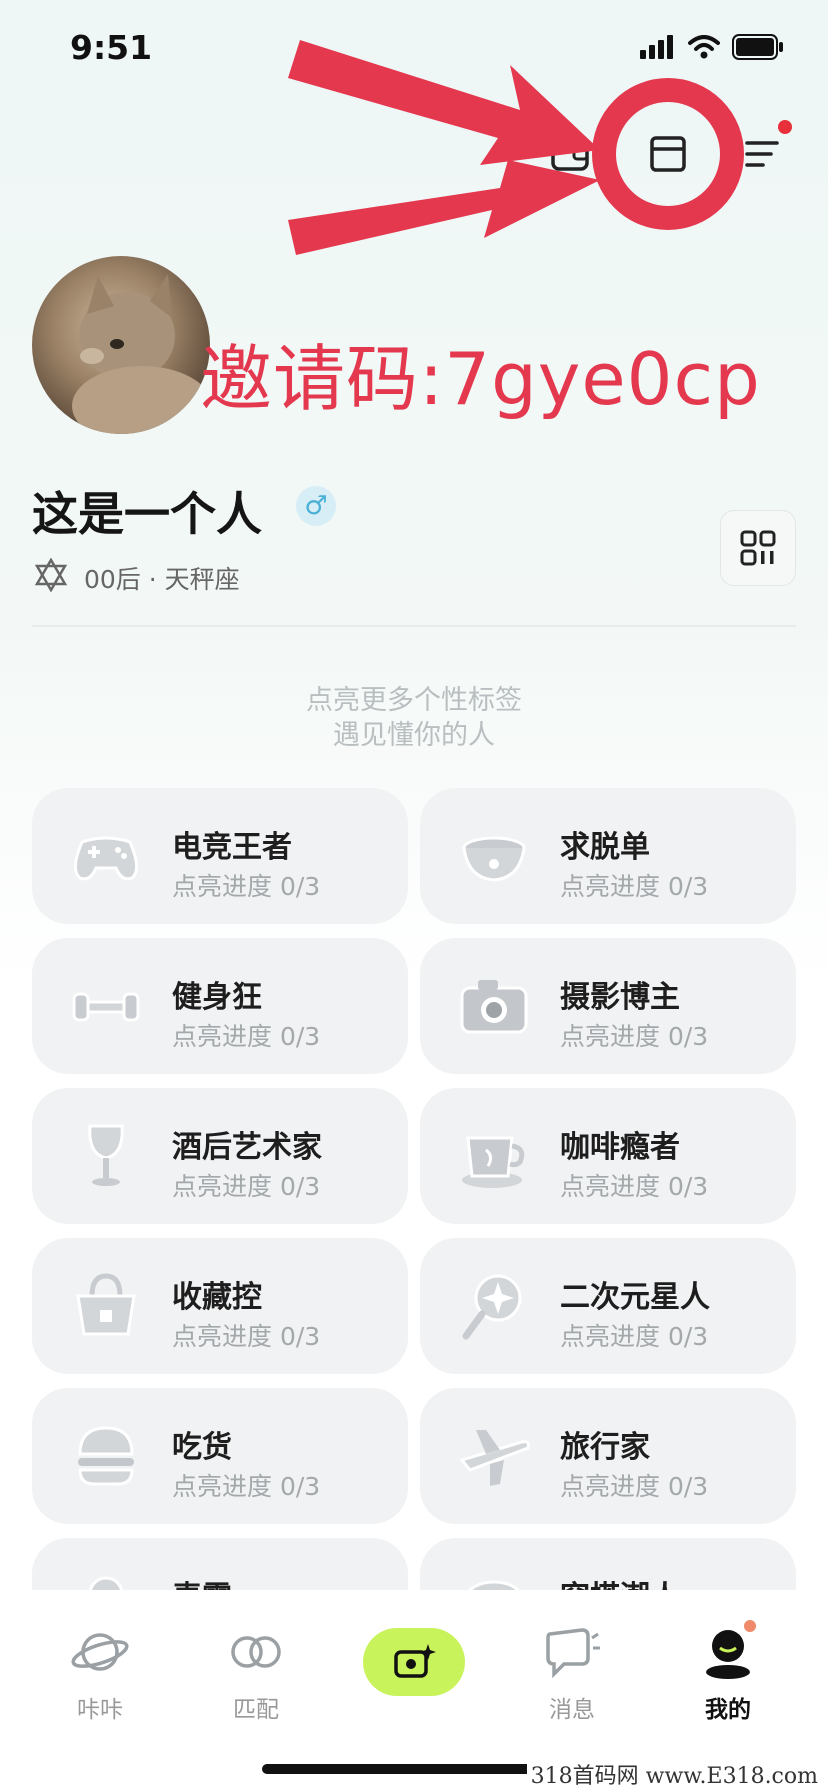 This screenshot has width=828, height=1792. What do you see at coordinates (202, 1447) in the screenshot?
I see `tag-title: 吃货` at bounding box center [202, 1447].